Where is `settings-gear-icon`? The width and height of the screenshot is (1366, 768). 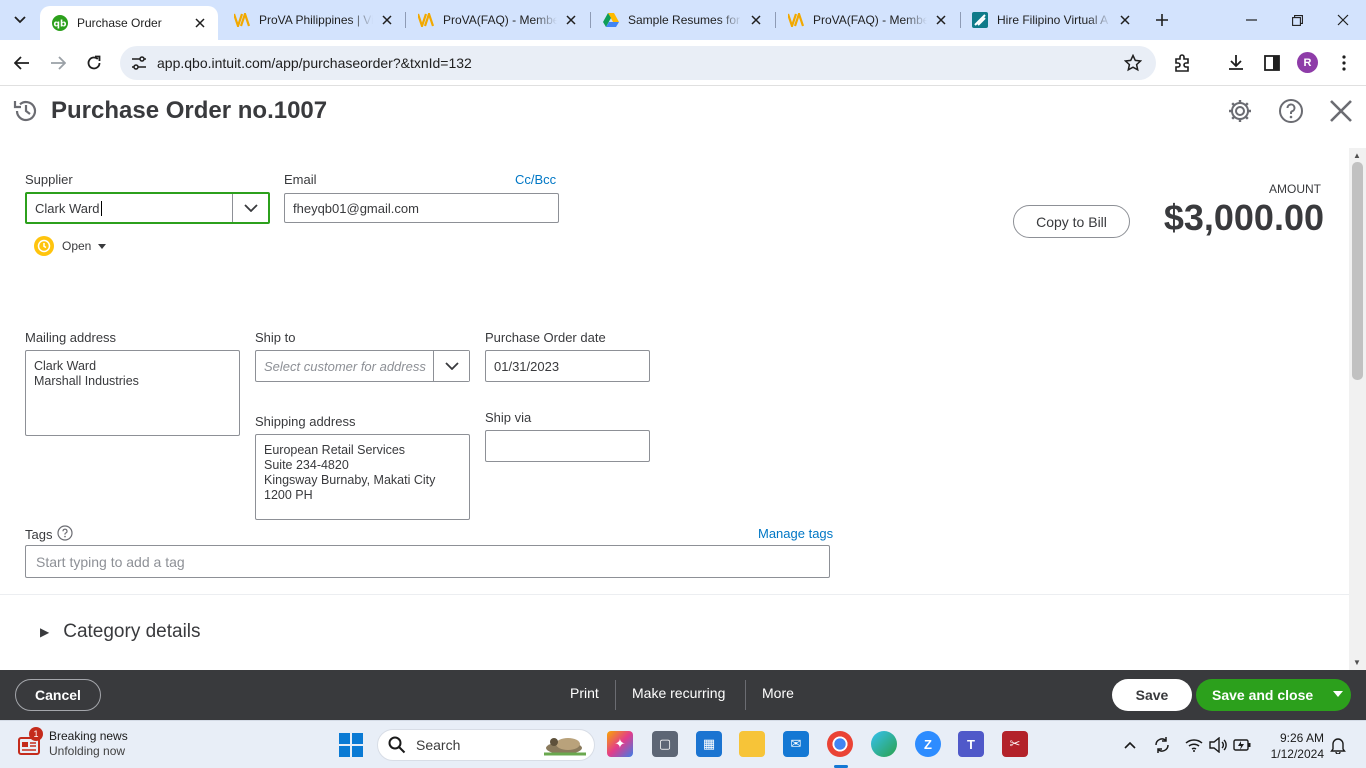
settings-gear-icon is located at coordinates (1240, 111).